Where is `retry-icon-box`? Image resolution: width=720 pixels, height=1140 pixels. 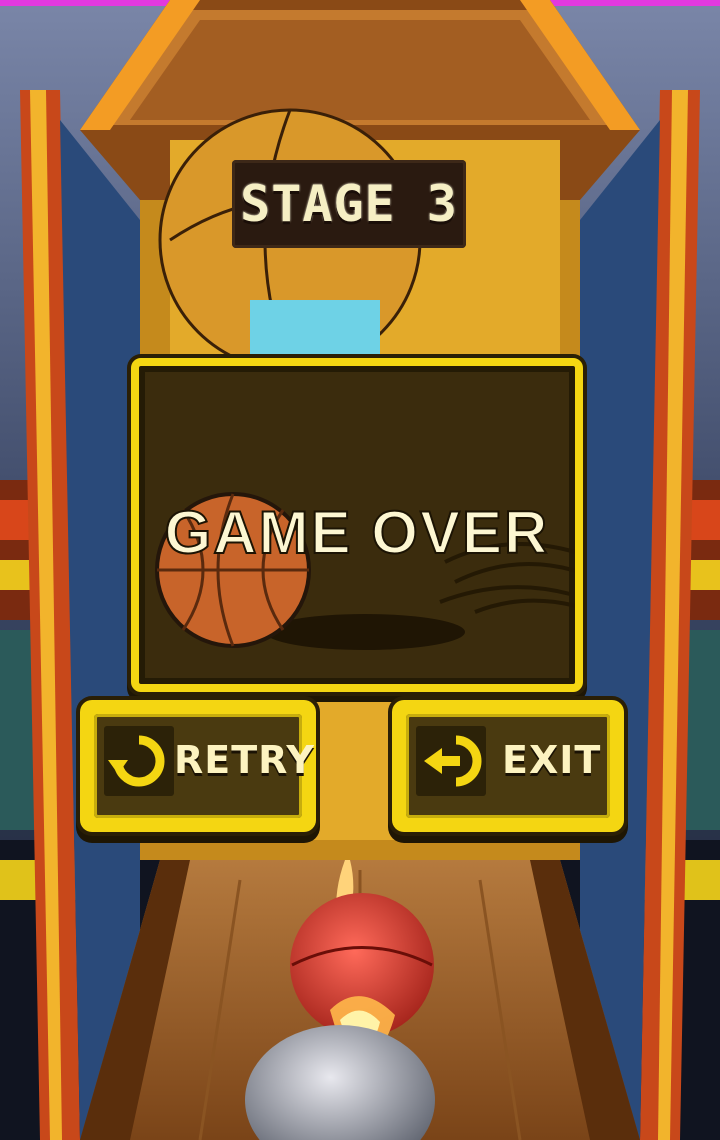
retry-icon-box is located at coordinates (139, 761).